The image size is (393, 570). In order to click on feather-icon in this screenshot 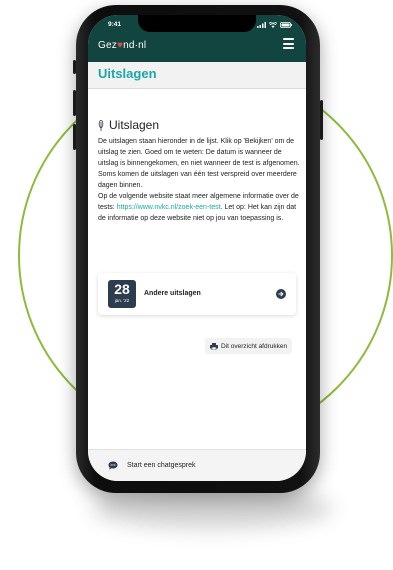, I will do `click(101, 125)`.